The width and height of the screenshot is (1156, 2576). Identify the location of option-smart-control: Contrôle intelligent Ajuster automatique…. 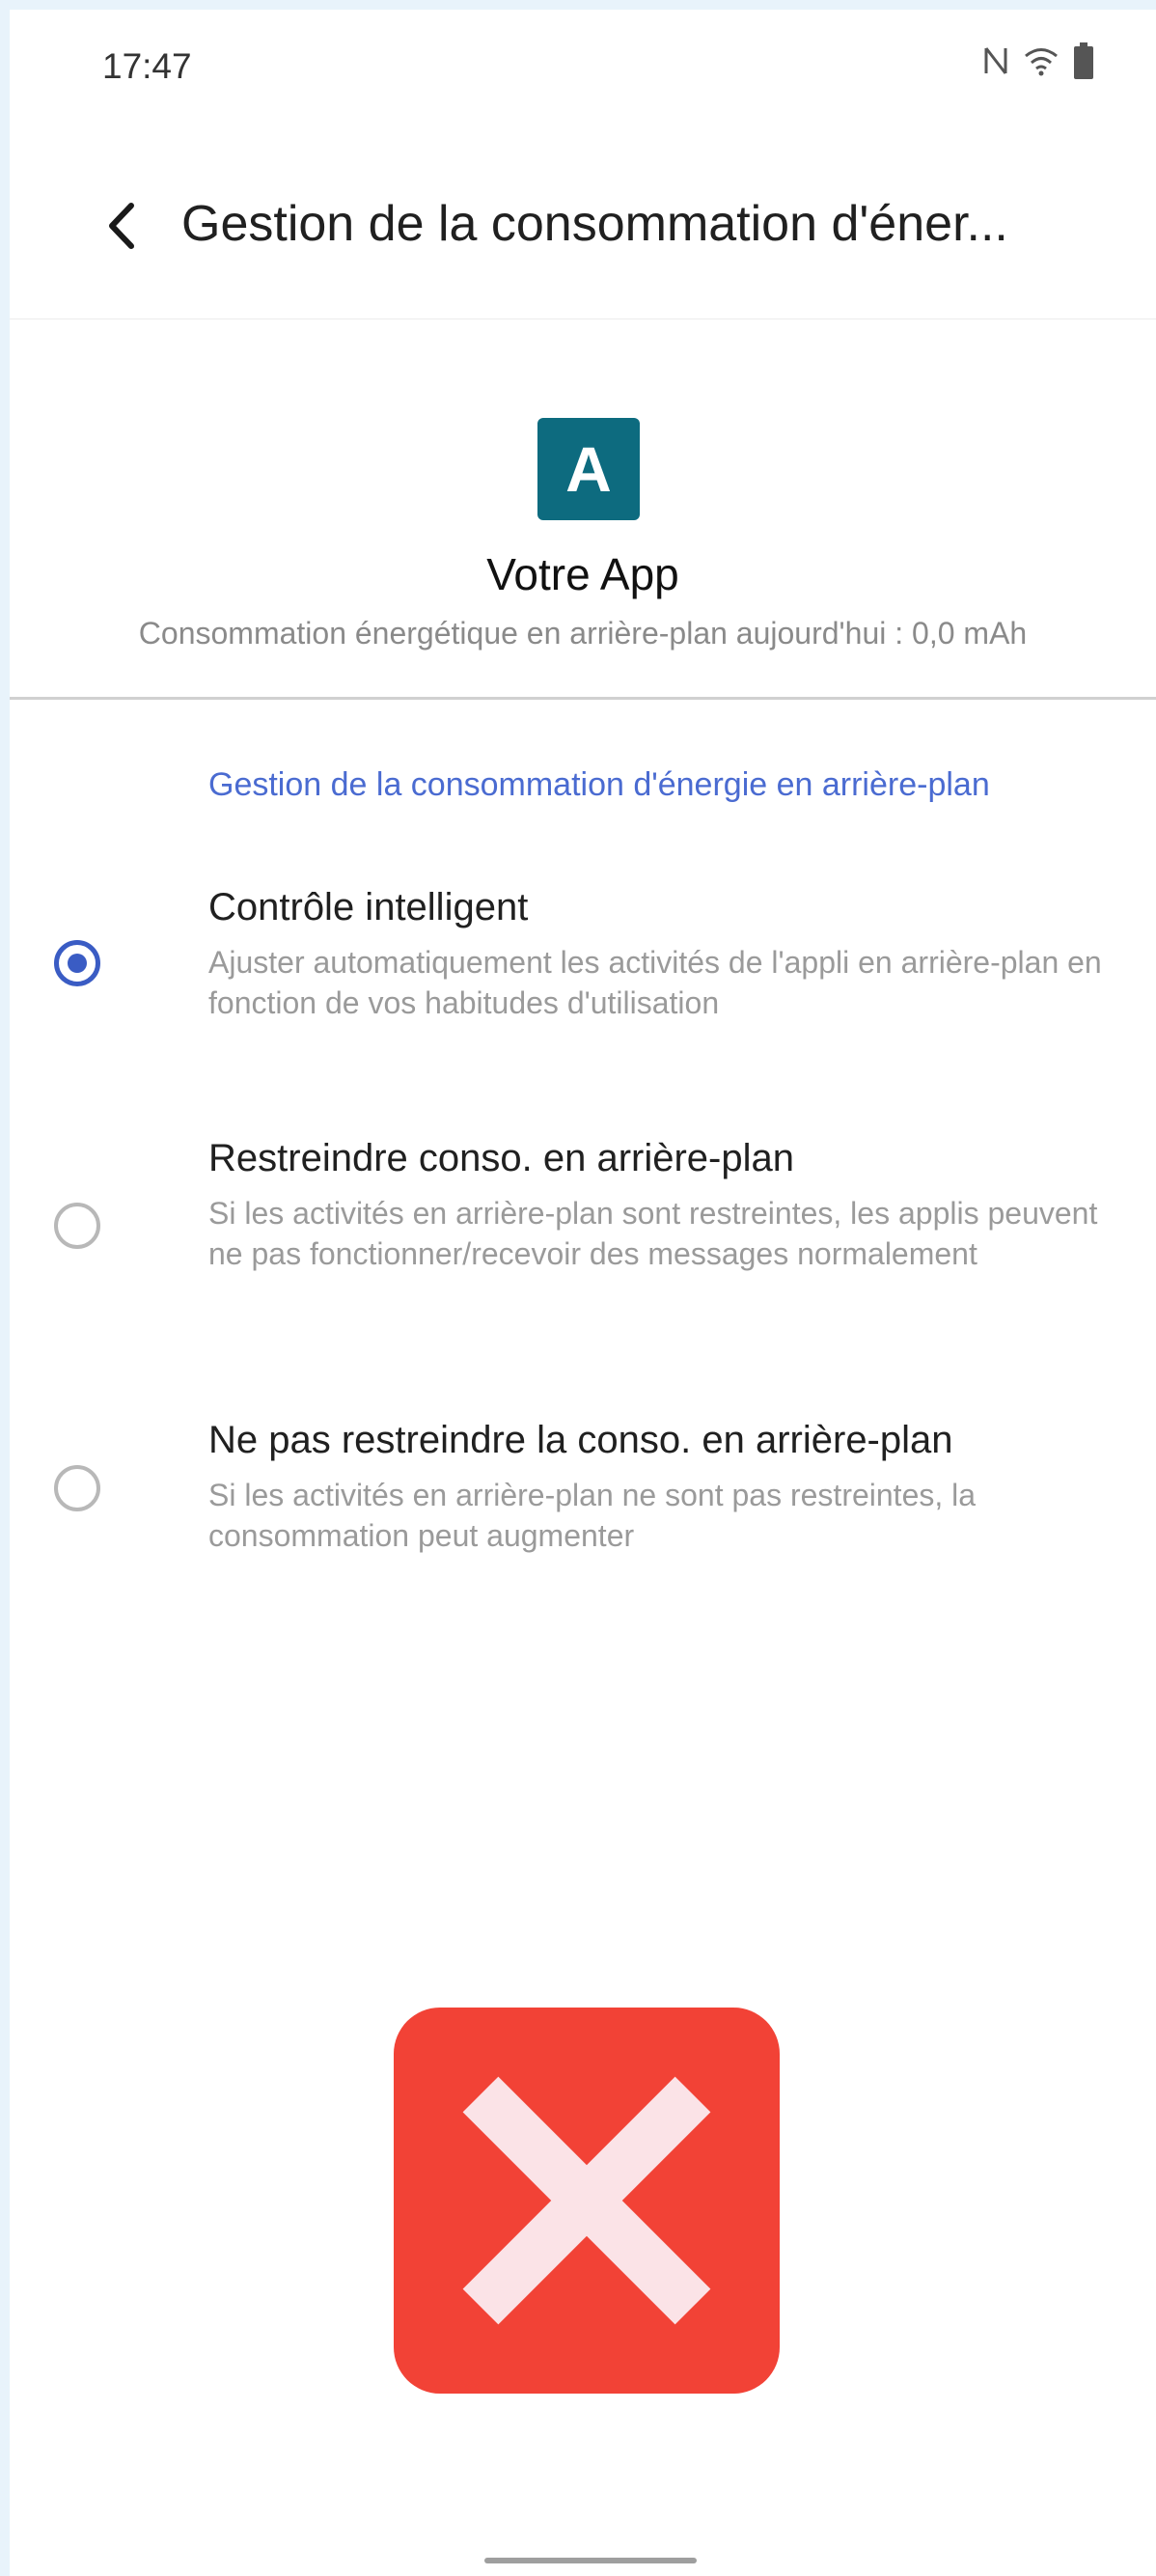
(583, 953).